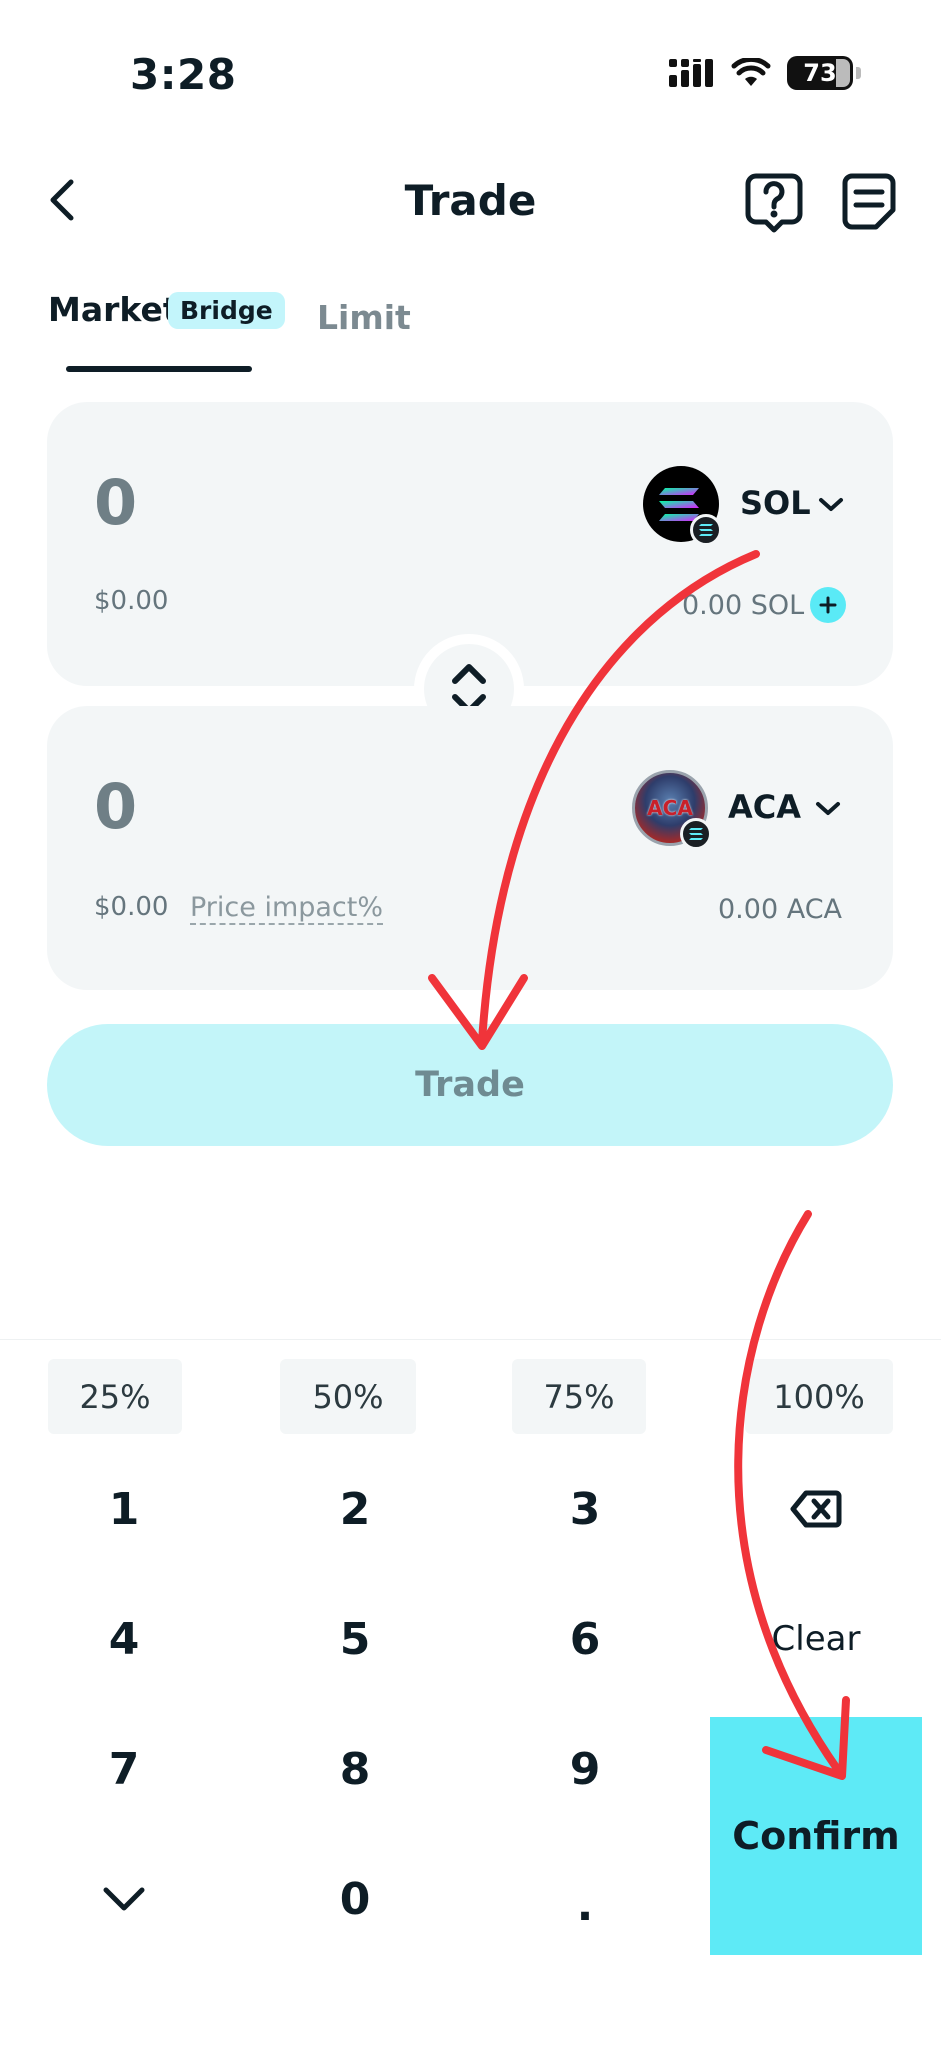 The width and height of the screenshot is (941, 2048). I want to click on document-list-icon, so click(869, 201).